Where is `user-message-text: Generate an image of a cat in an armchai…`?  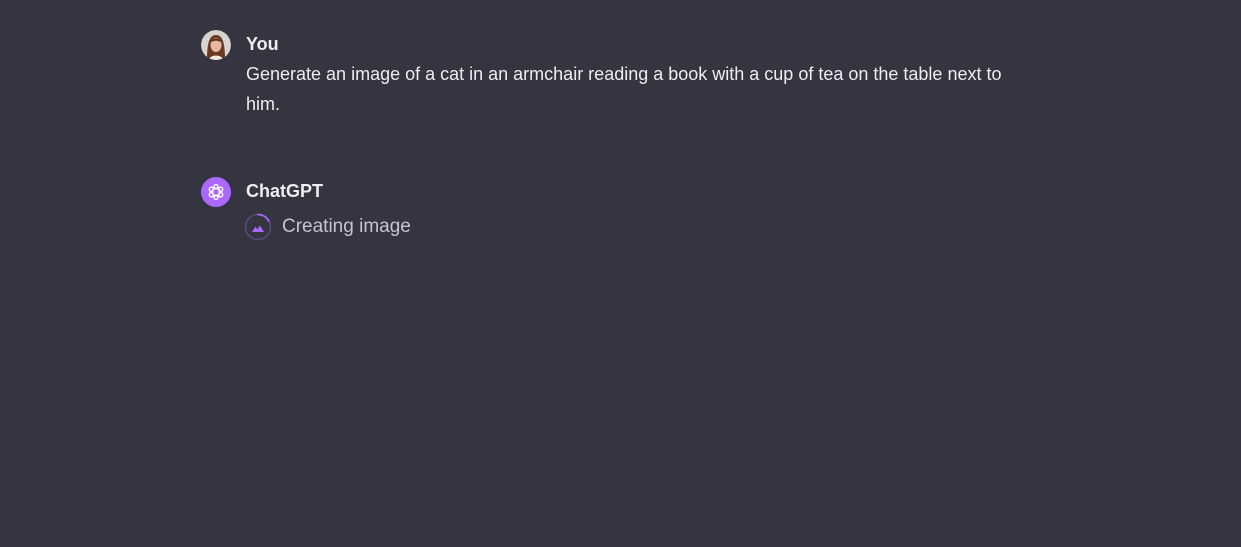 user-message-text: Generate an image of a cat in an armchai… is located at coordinates (624, 89).